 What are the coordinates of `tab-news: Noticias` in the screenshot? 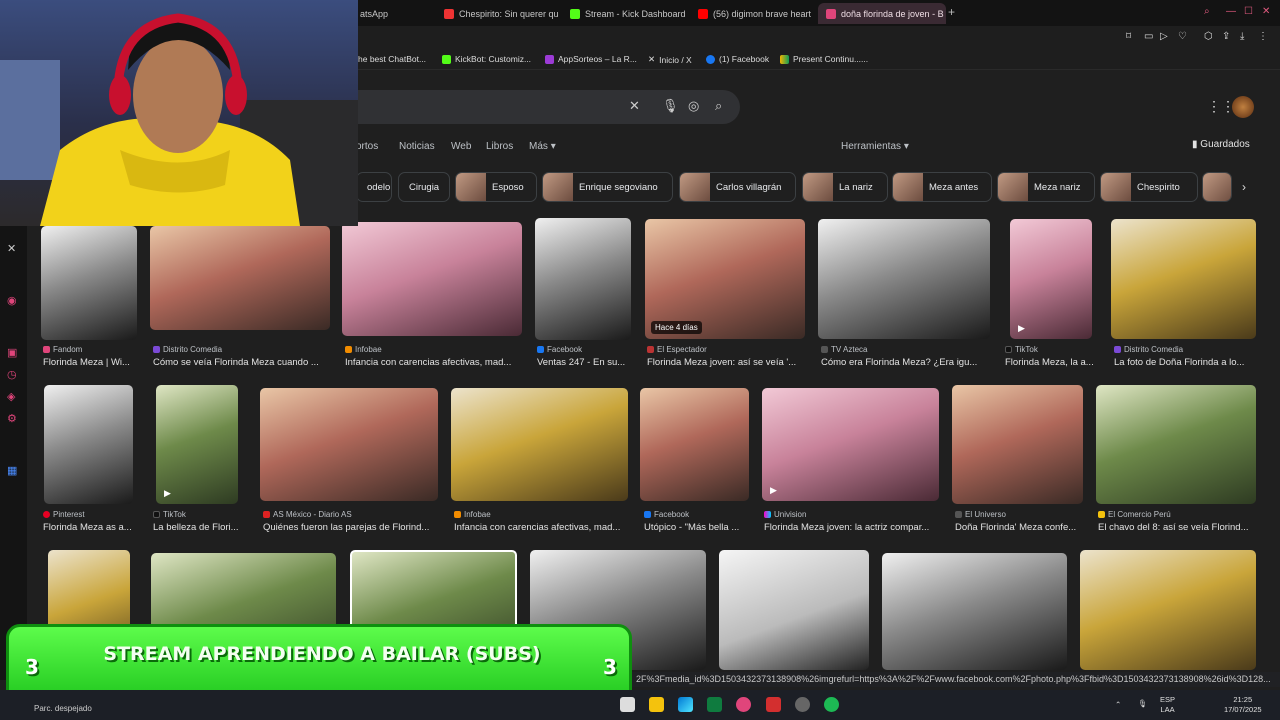 It's located at (417, 146).